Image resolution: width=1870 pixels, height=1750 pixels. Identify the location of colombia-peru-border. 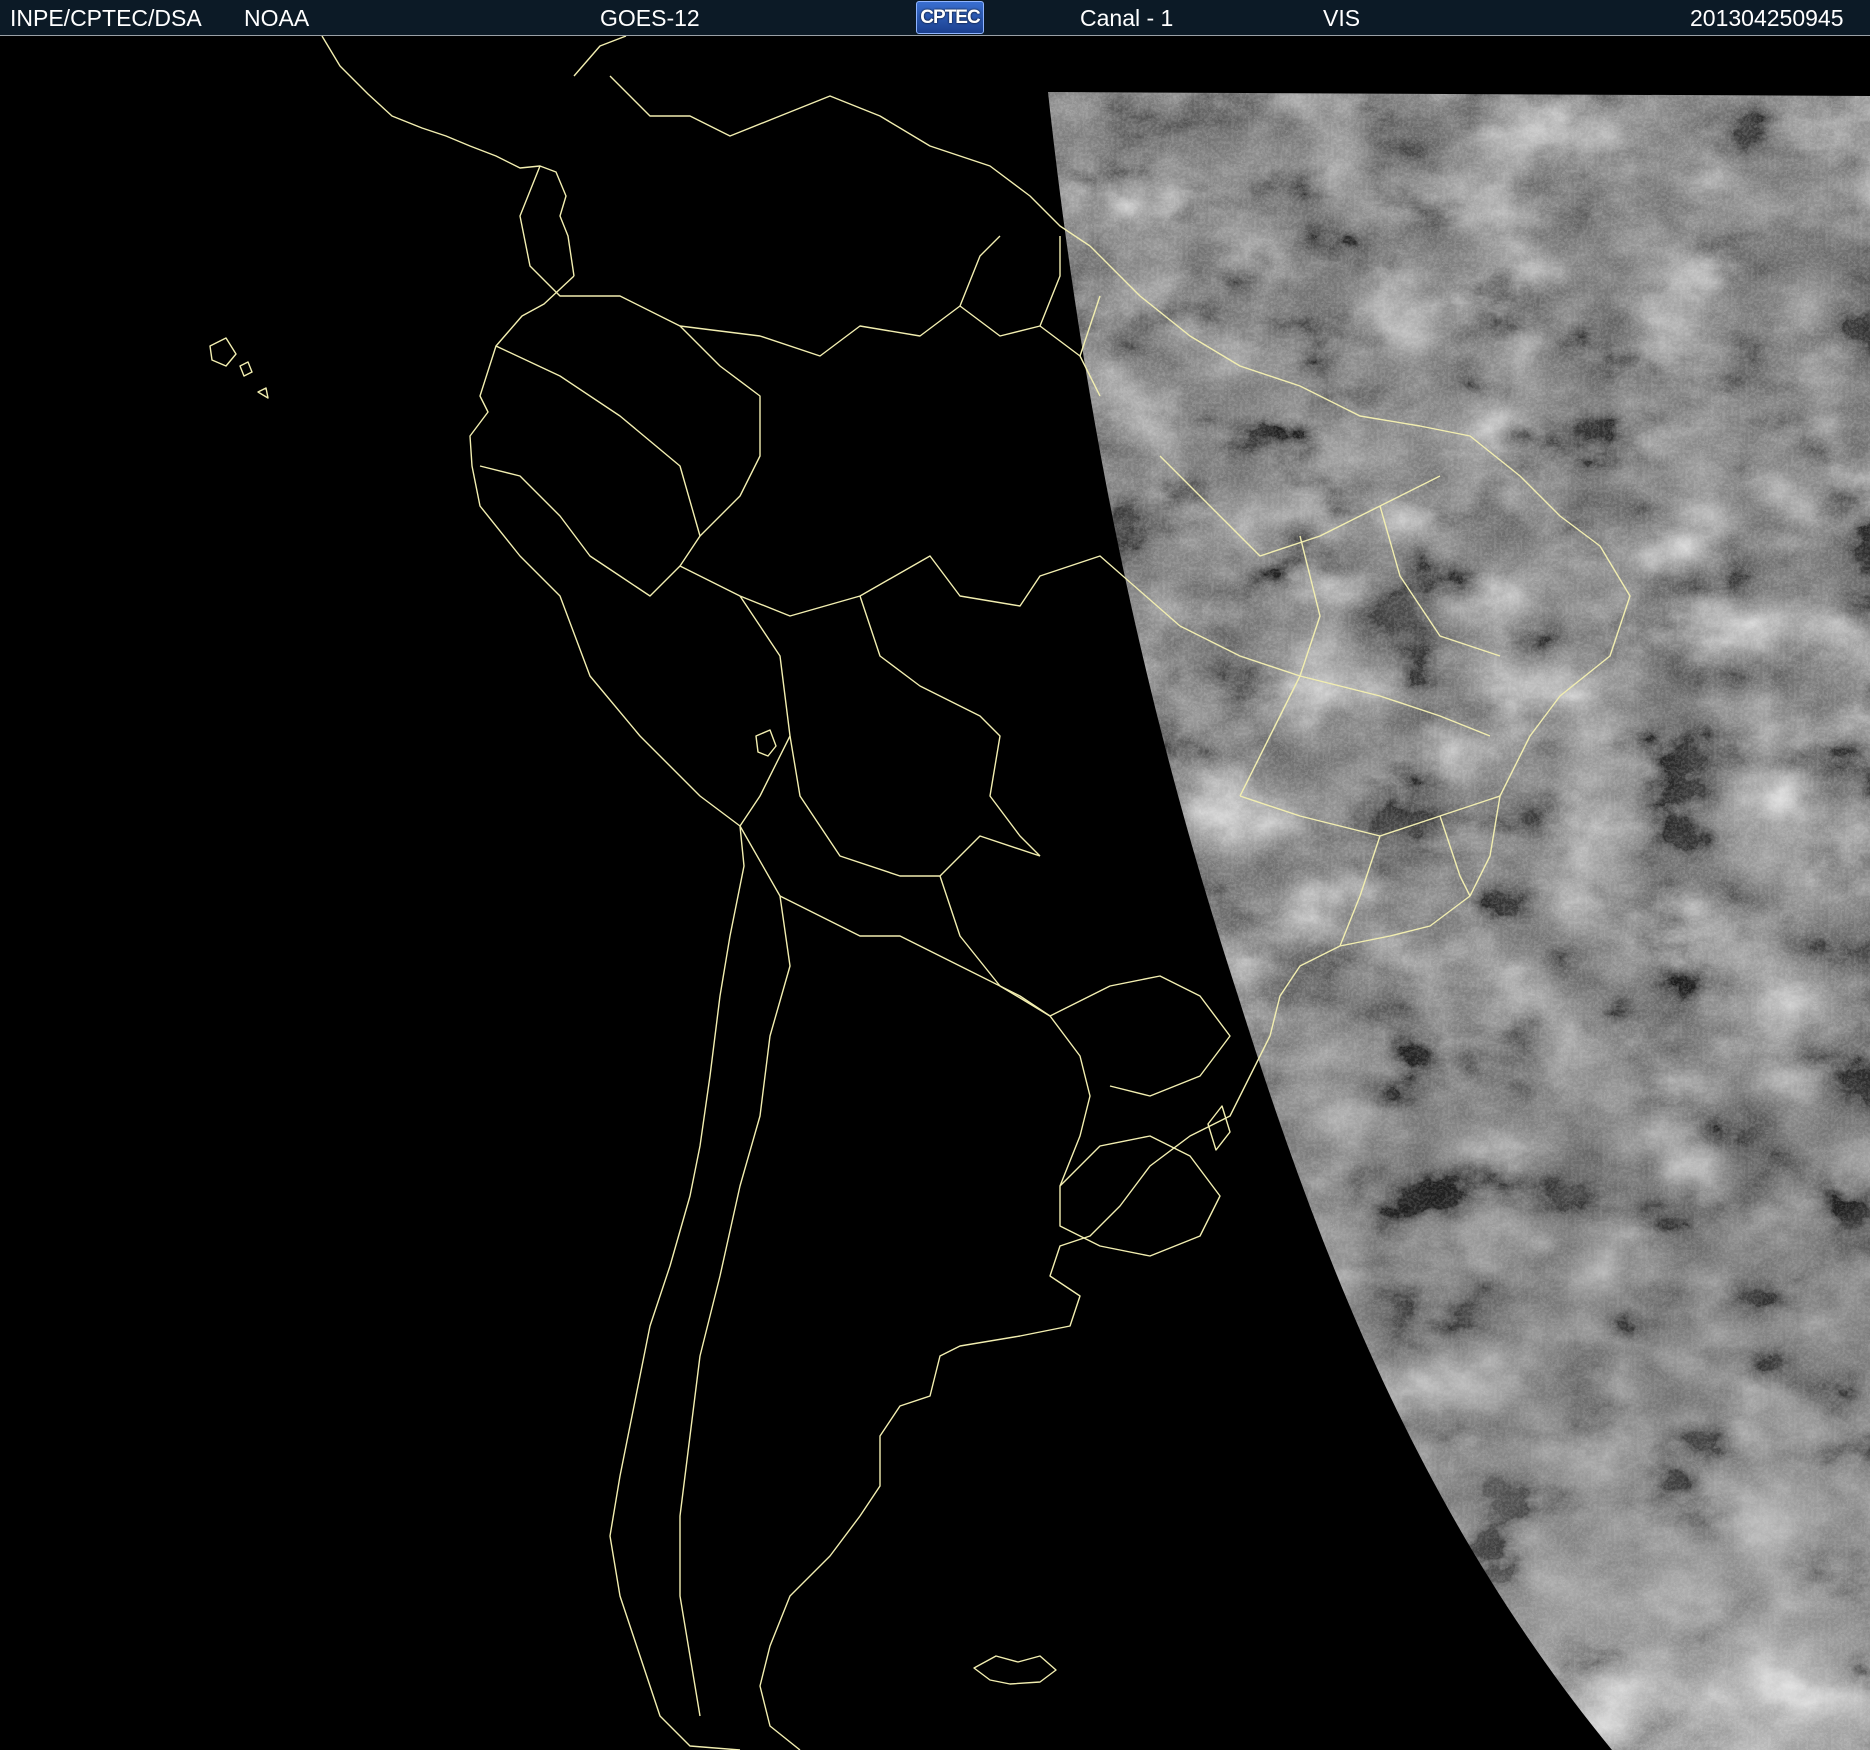
(590, 471).